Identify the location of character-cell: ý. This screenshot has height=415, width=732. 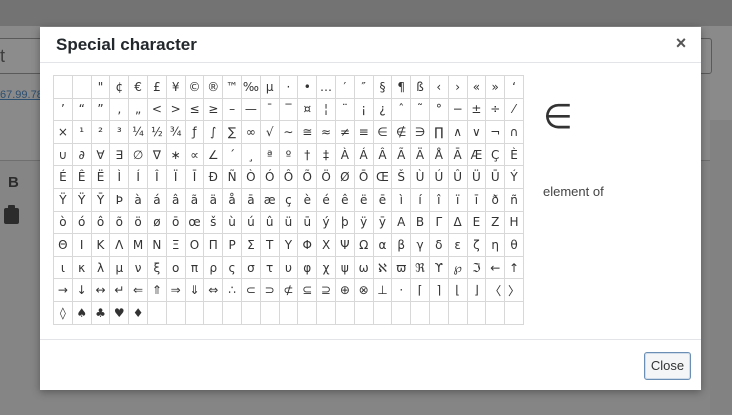
(326, 222).